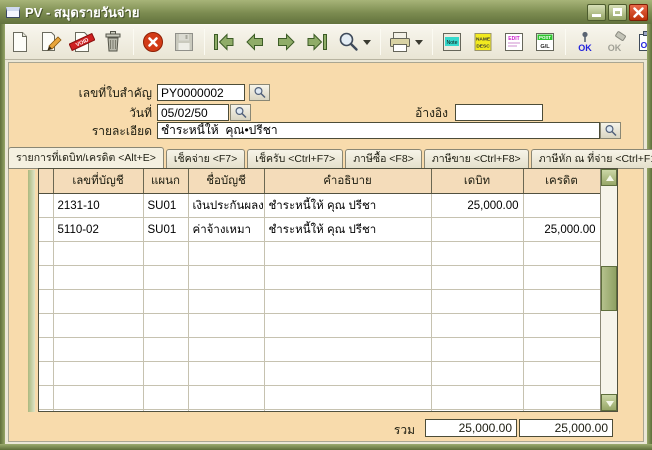 This screenshot has height=450, width=652. What do you see at coordinates (98, 181) in the screenshot?
I see `col-account-no: เลขที่บัญชี` at bounding box center [98, 181].